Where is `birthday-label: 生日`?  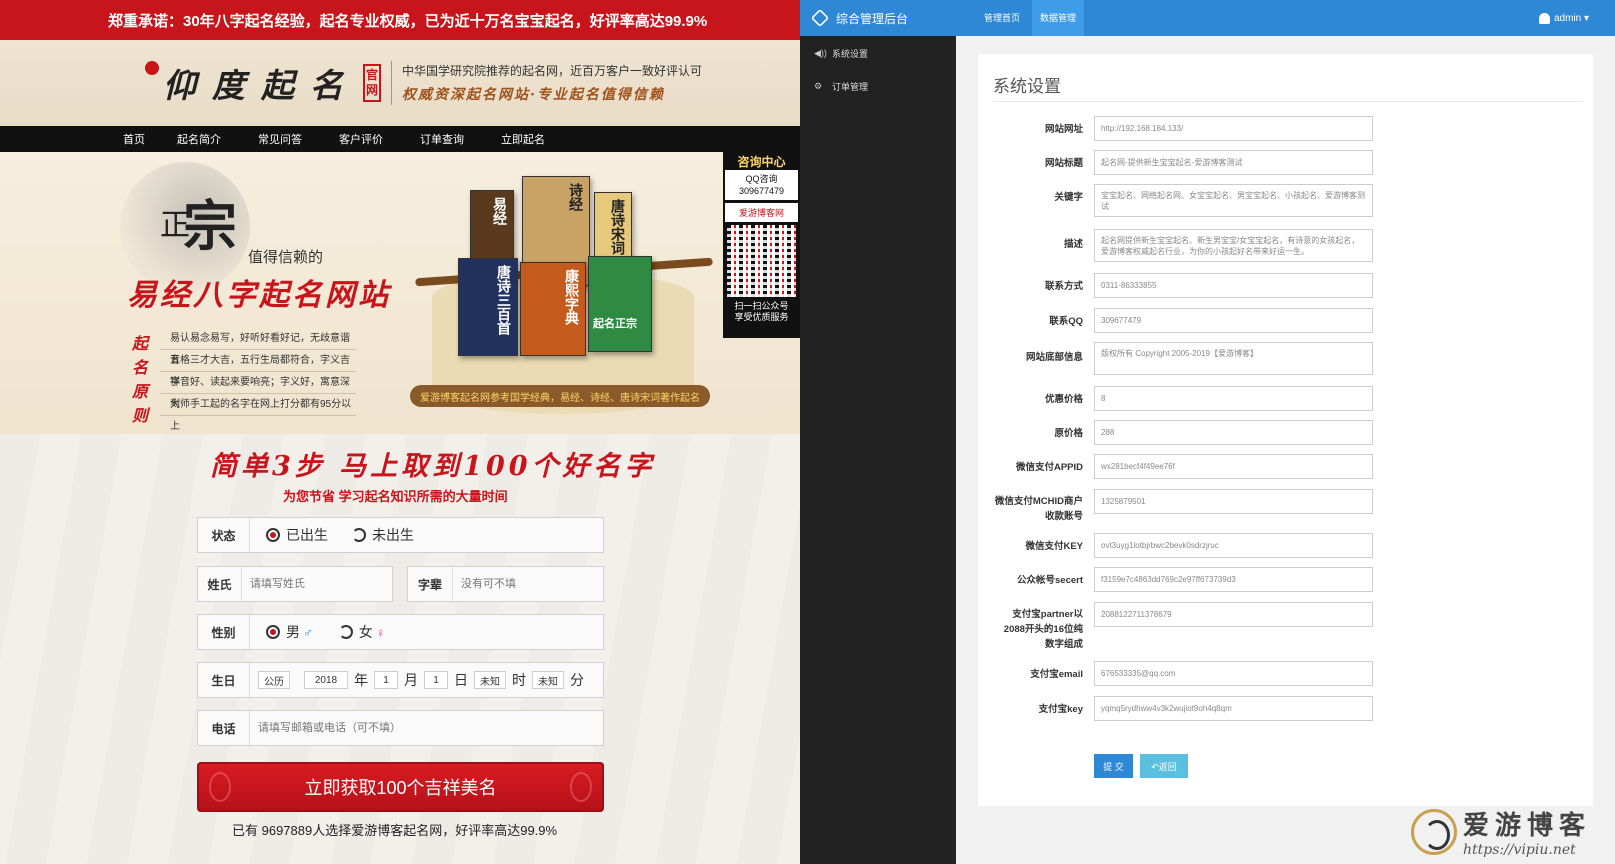 birthday-label: 生日 is located at coordinates (224, 680).